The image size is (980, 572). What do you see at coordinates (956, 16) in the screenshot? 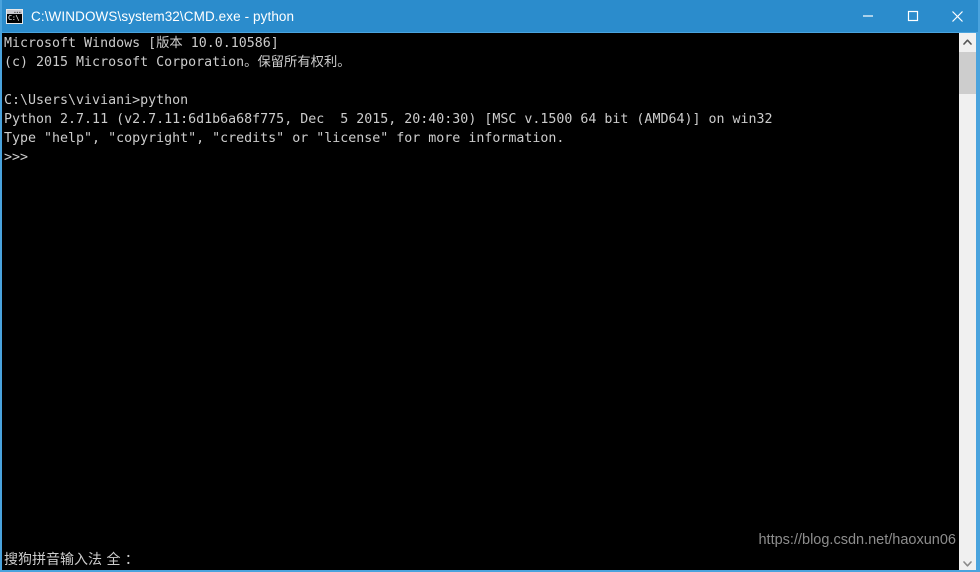
I see `close-button` at bounding box center [956, 16].